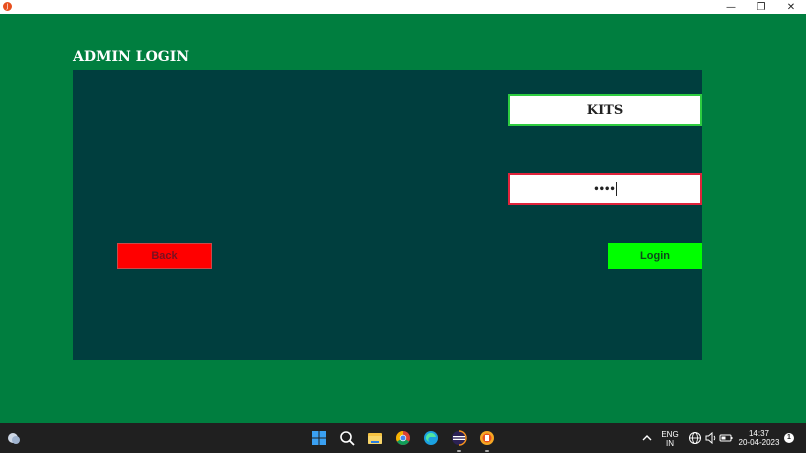 The width and height of the screenshot is (806, 453). I want to click on chevron-up-icon, so click(647, 438).